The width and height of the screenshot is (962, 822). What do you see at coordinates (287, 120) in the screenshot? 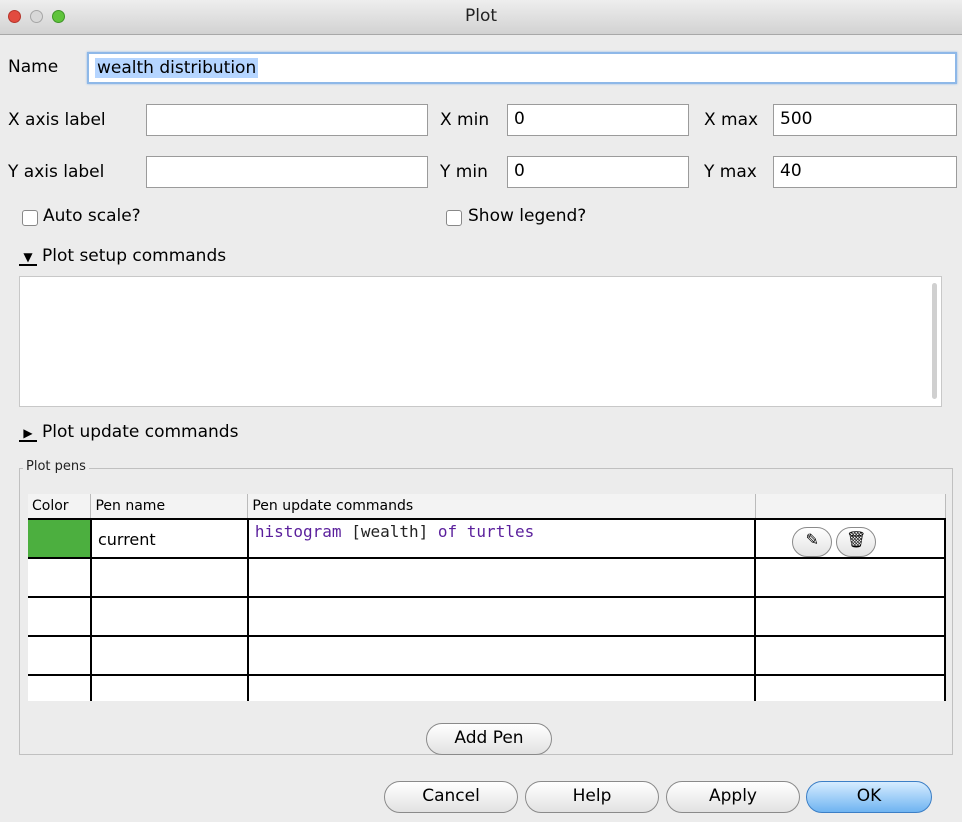
I see `x-axis-label-field` at bounding box center [287, 120].